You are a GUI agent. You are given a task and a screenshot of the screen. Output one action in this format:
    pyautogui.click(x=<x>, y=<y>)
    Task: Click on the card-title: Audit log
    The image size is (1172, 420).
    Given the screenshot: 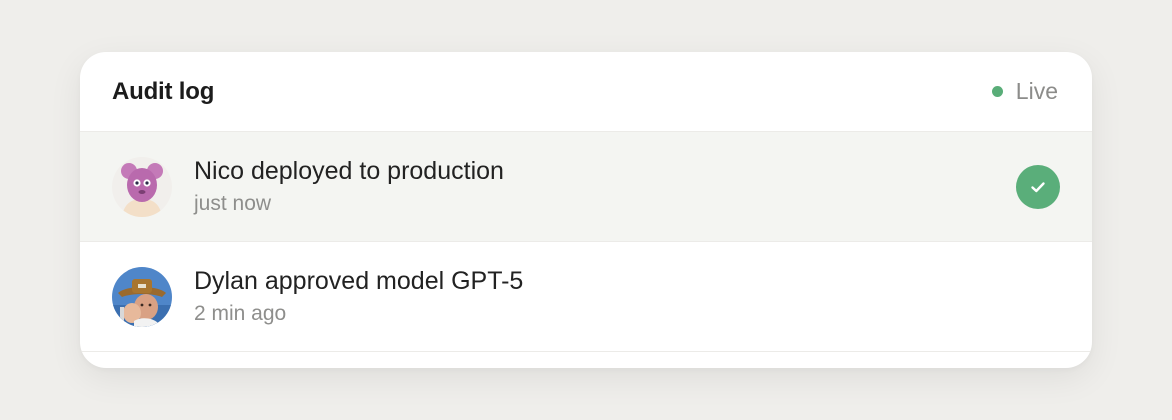 What is the action you would take?
    pyautogui.click(x=163, y=91)
    